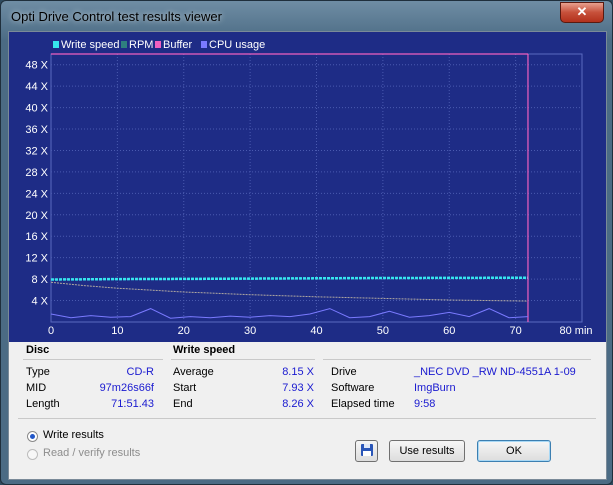 The height and width of the screenshot is (485, 613). I want to click on read-verify-results-radio, so click(32, 454).